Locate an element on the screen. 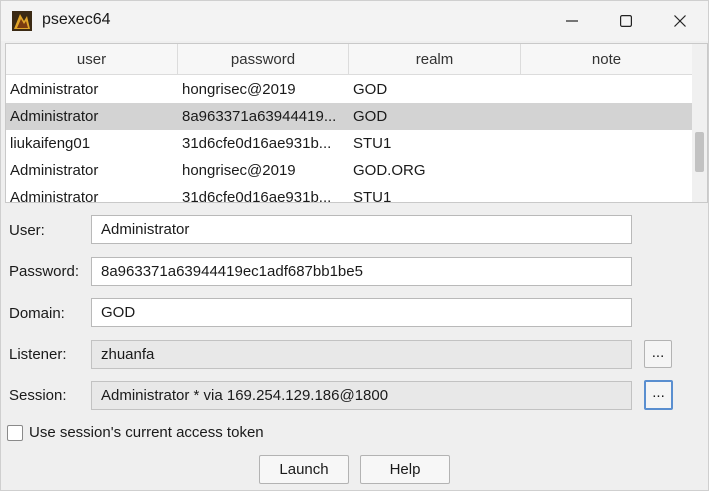  domain-label: Domain: is located at coordinates (37, 313).